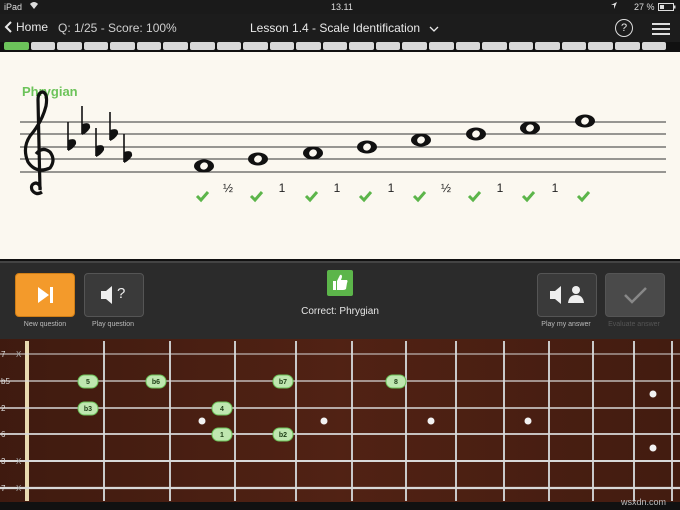  What do you see at coordinates (3, 461) in the screenshot?
I see `string-label: 3` at bounding box center [3, 461].